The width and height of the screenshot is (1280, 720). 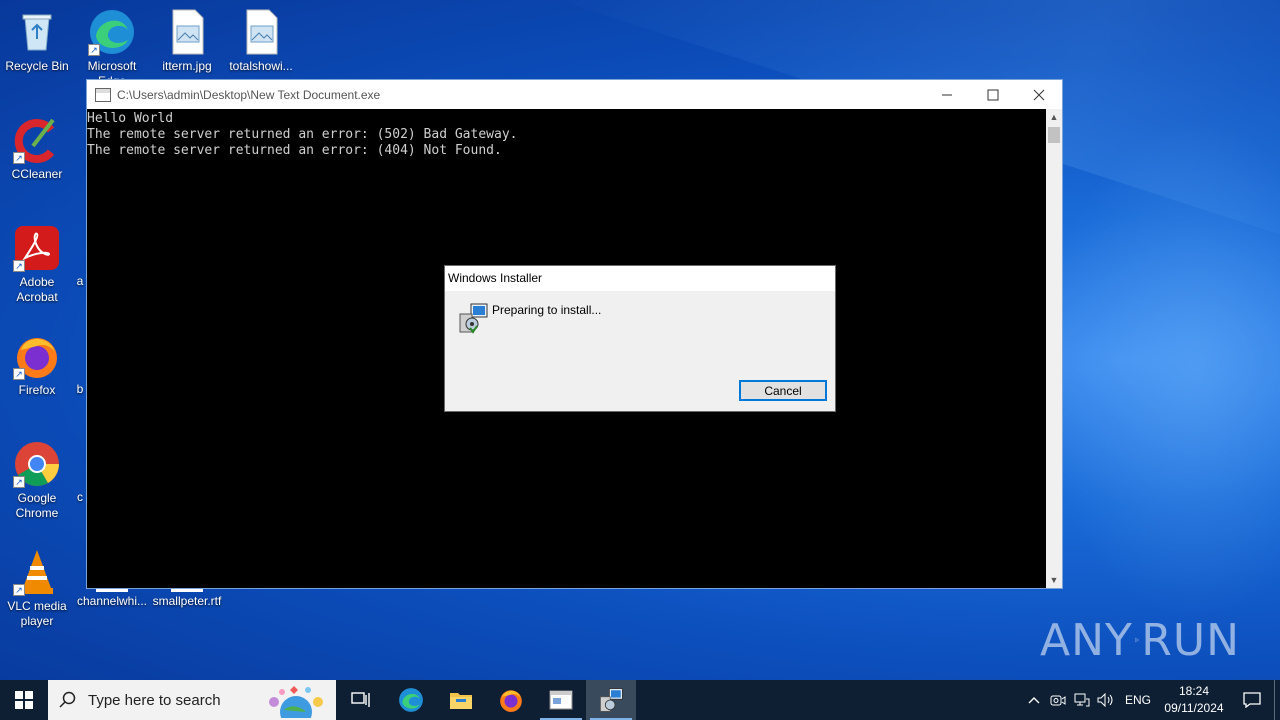 I want to click on close-button, so click(x=1039, y=94).